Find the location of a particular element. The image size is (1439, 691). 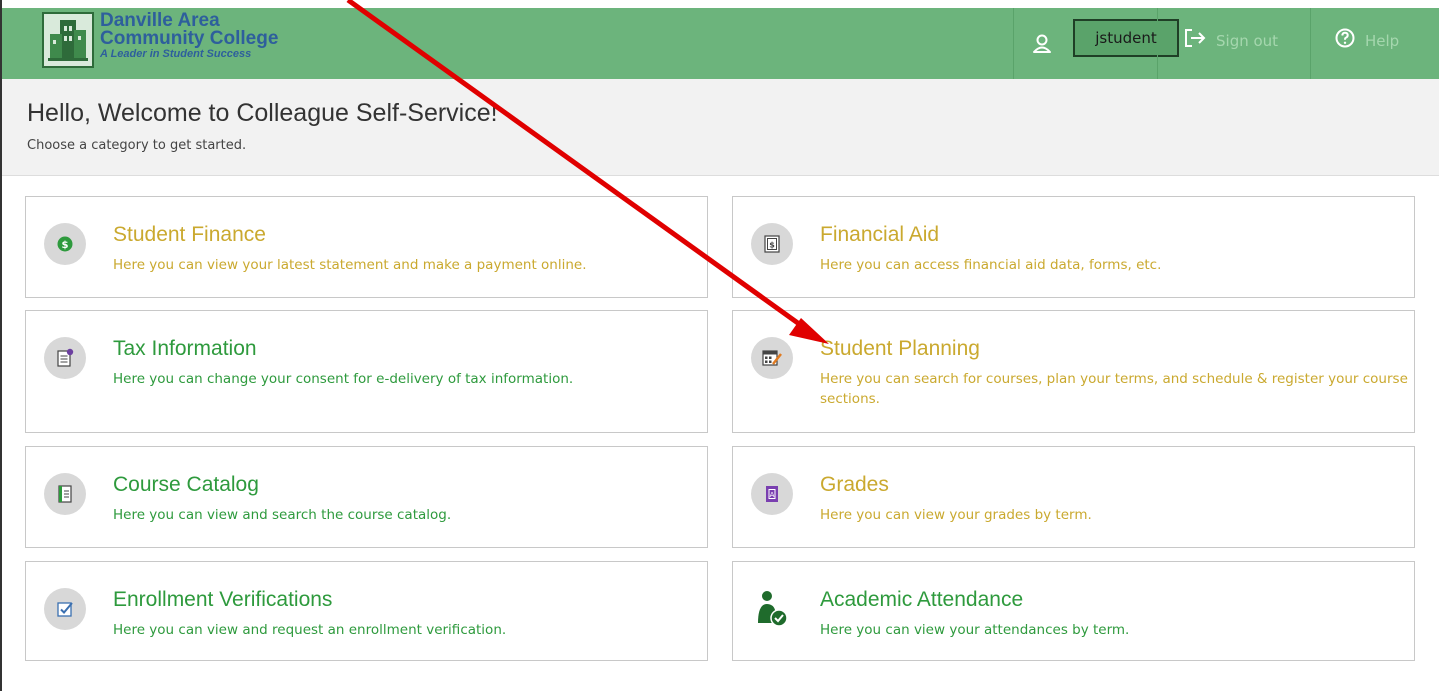

money-document-icon: $ is located at coordinates (772, 244).